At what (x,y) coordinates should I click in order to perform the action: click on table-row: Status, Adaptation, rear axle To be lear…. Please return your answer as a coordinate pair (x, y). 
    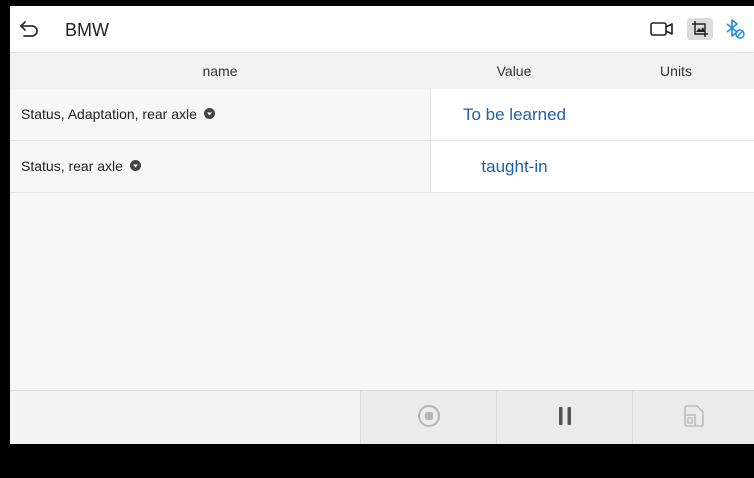
    Looking at the image, I should click on (382, 115).